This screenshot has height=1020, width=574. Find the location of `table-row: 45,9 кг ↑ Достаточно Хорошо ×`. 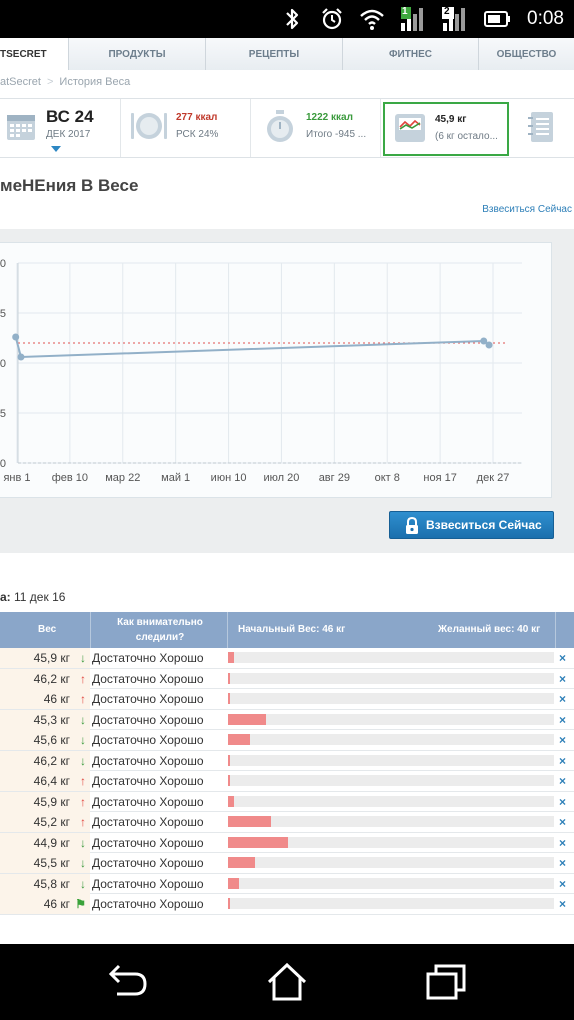

table-row: 45,9 кг ↑ Достаточно Хорошо × is located at coordinates (287, 801).